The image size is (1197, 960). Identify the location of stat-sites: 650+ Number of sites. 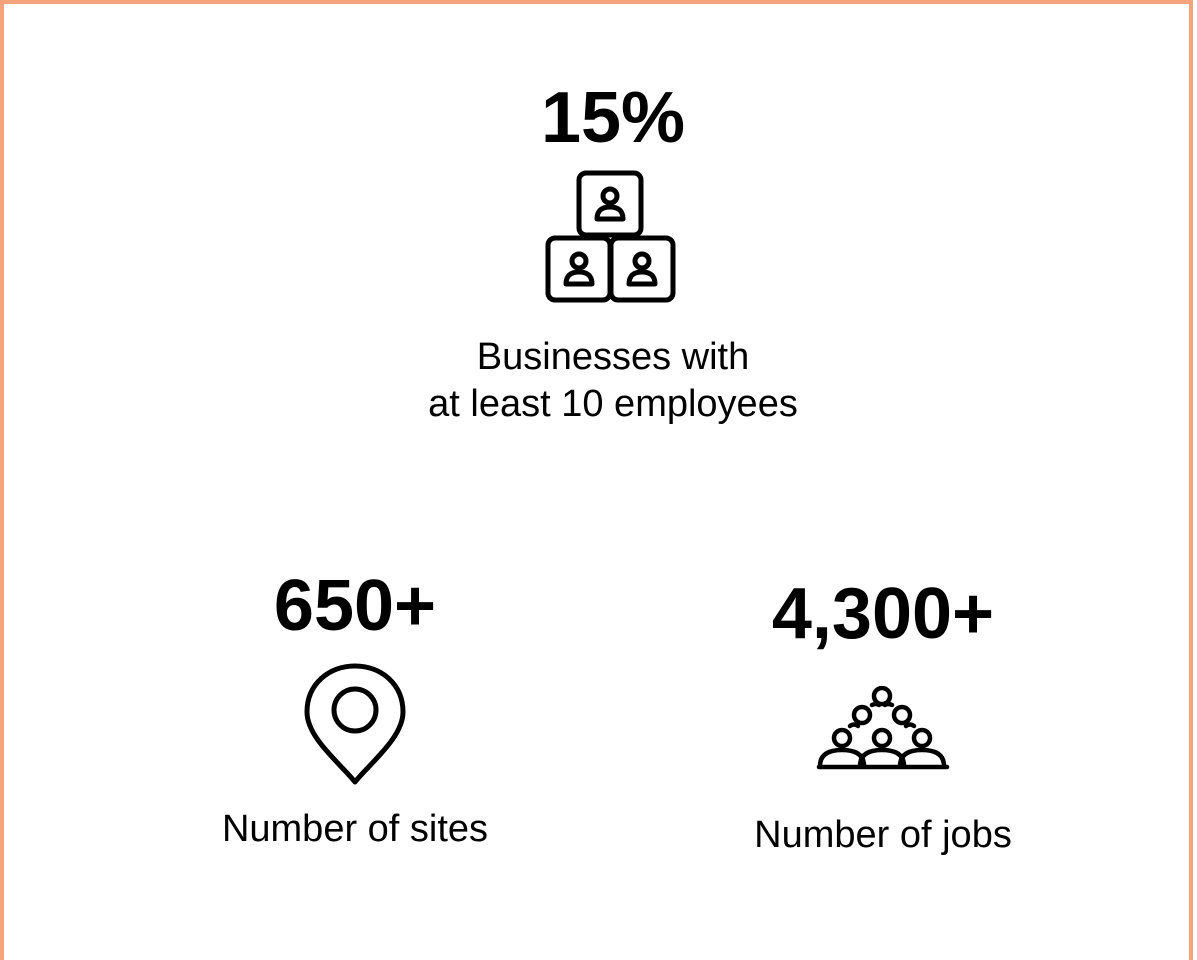
(355, 711).